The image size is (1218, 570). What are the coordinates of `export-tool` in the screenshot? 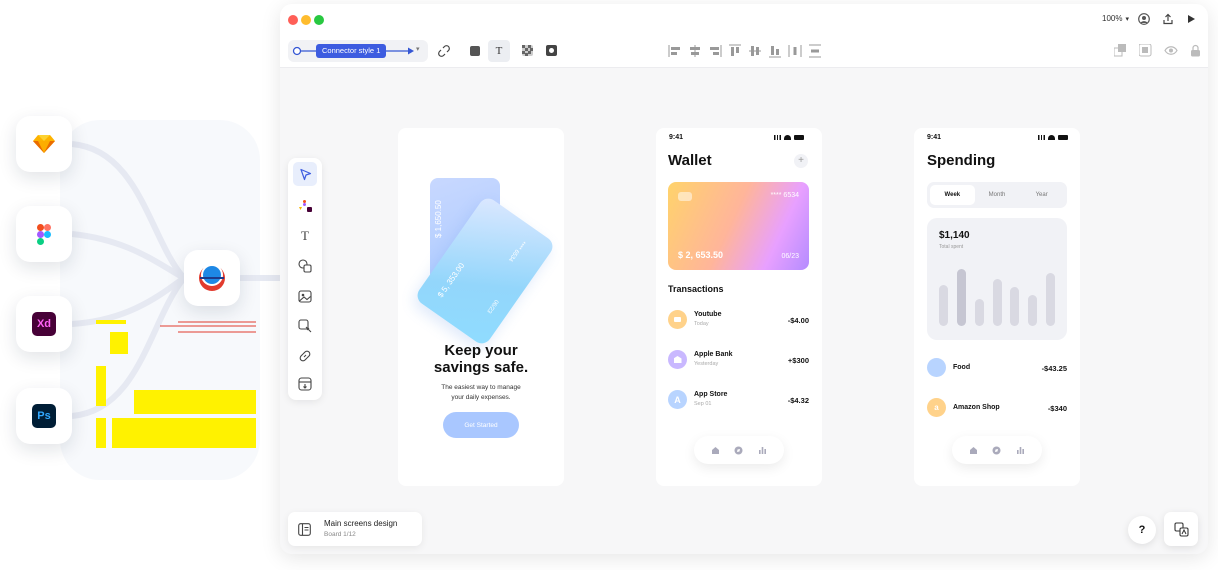 It's located at (305, 384).